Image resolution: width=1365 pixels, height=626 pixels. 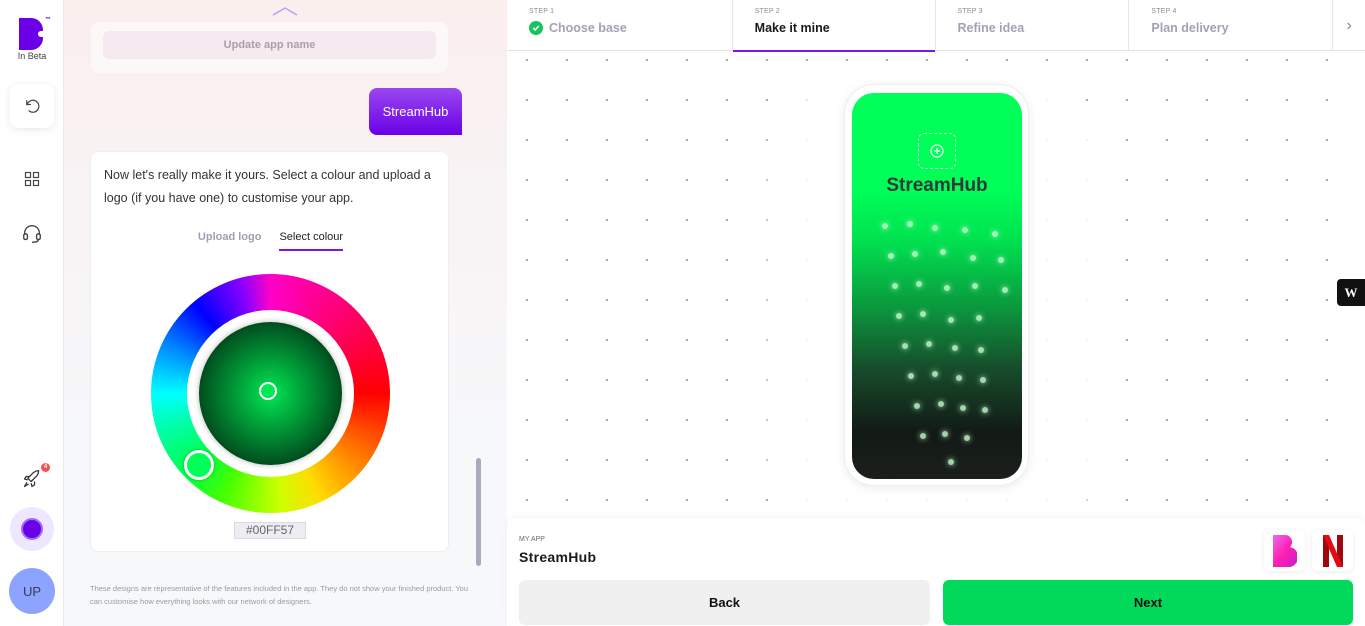 I want to click on headset-icon, so click(x=32, y=234).